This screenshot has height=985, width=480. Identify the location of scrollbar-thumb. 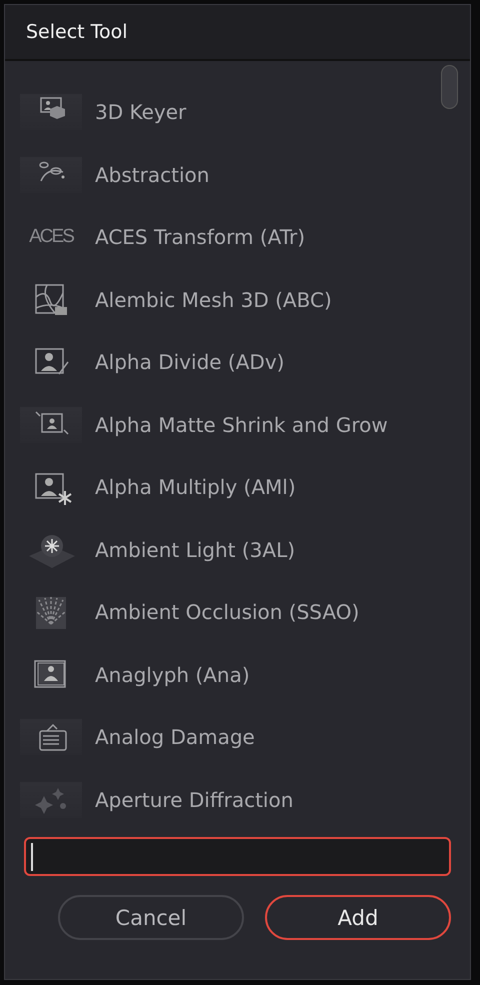
(449, 87).